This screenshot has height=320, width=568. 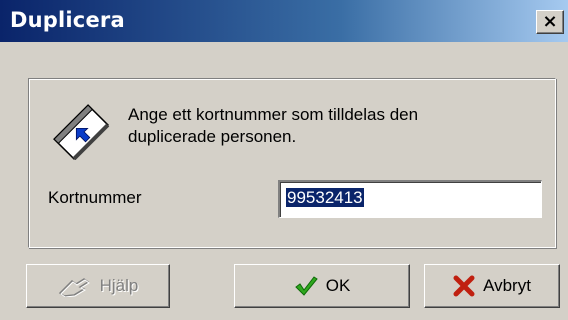 What do you see at coordinates (322, 286) in the screenshot?
I see `ok-button: OK` at bounding box center [322, 286].